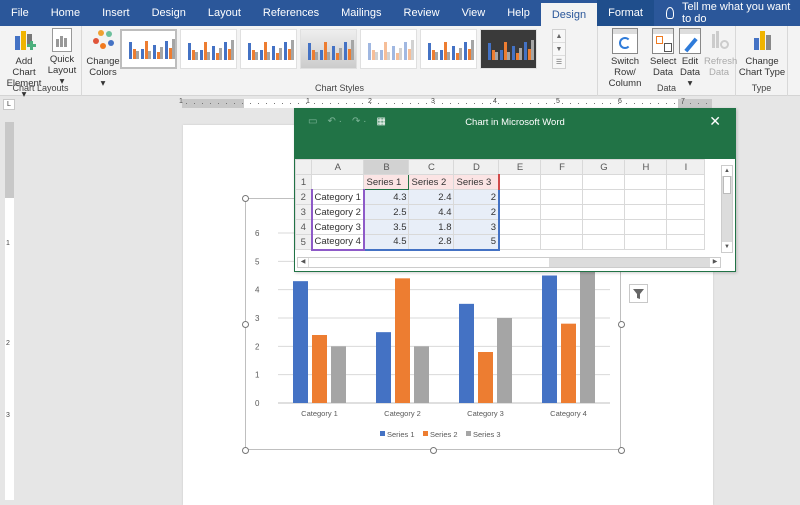  I want to click on cell-i4, so click(686, 227).